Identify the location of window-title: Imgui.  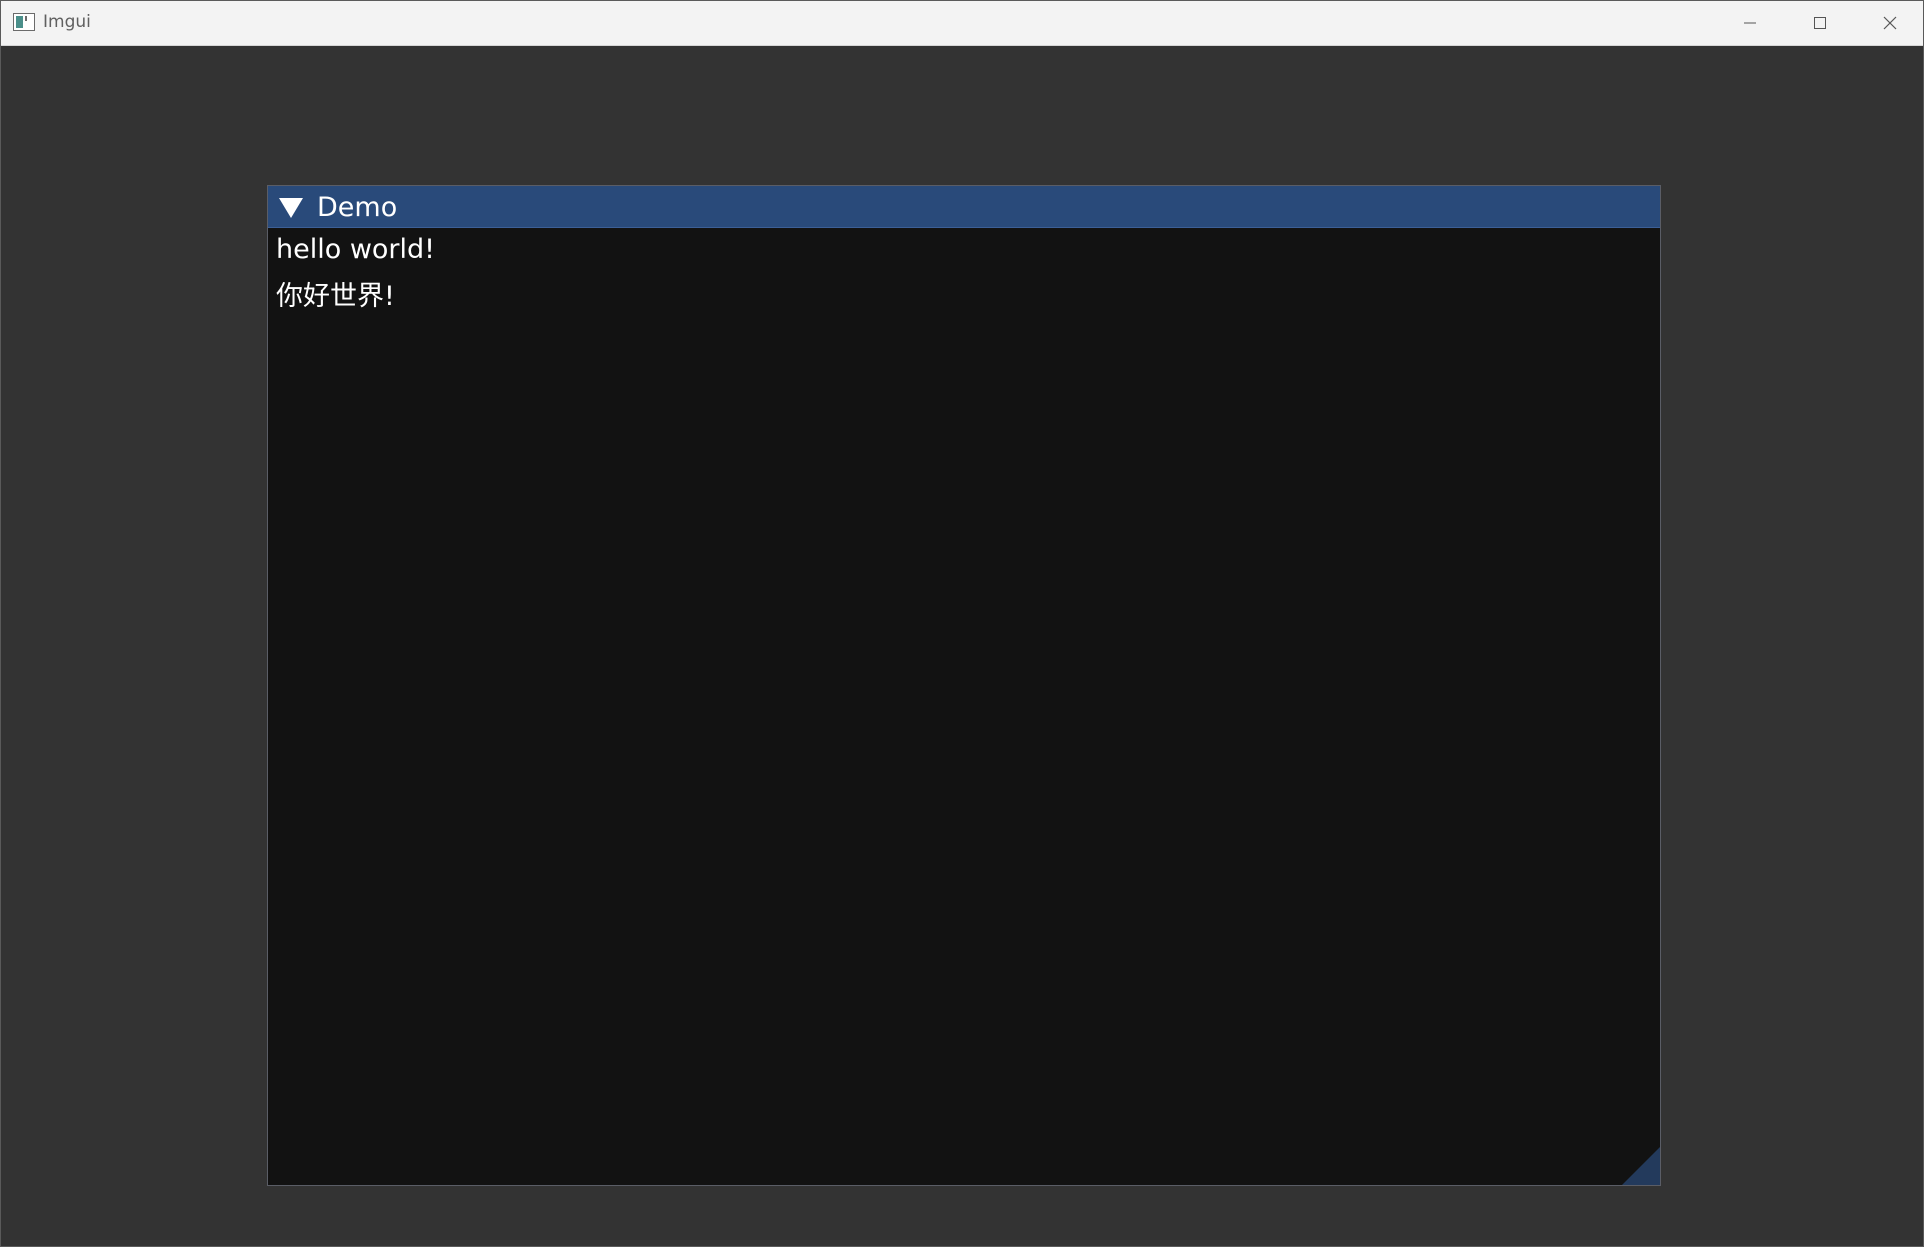
(67, 22).